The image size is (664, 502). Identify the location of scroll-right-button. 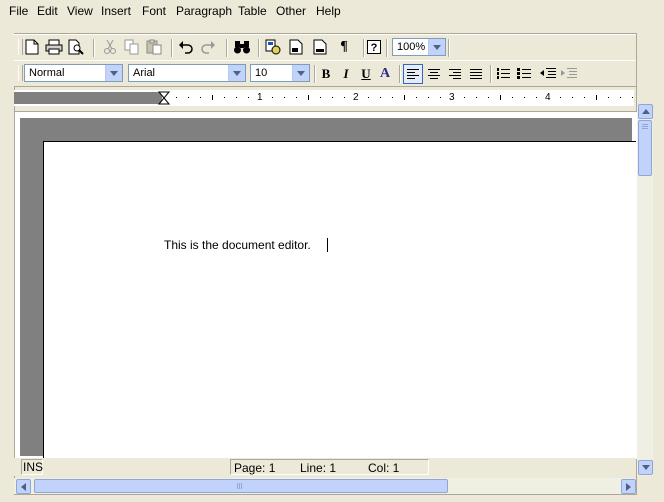
(628, 486).